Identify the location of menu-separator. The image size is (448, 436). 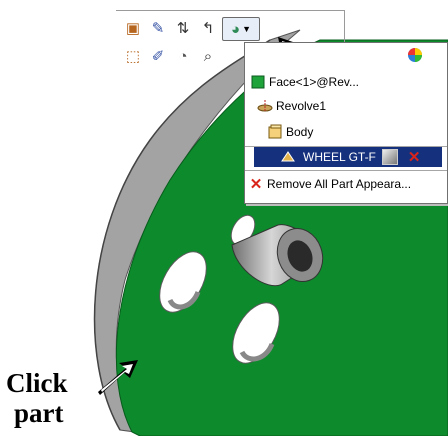
(346, 170).